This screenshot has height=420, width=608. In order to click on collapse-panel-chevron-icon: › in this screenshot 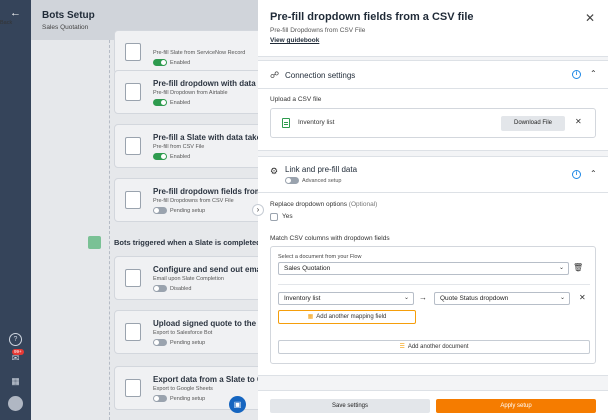, I will do `click(258, 210)`.